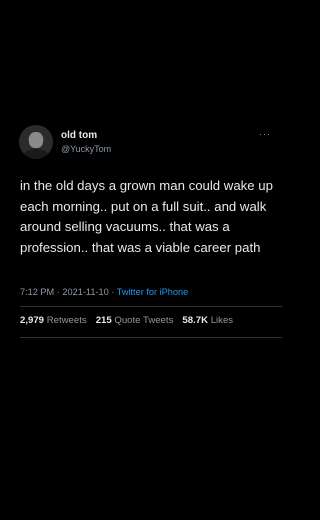 This screenshot has height=520, width=320. Describe the element at coordinates (195, 320) in the screenshot. I see `likes-count: 58.7K` at that location.